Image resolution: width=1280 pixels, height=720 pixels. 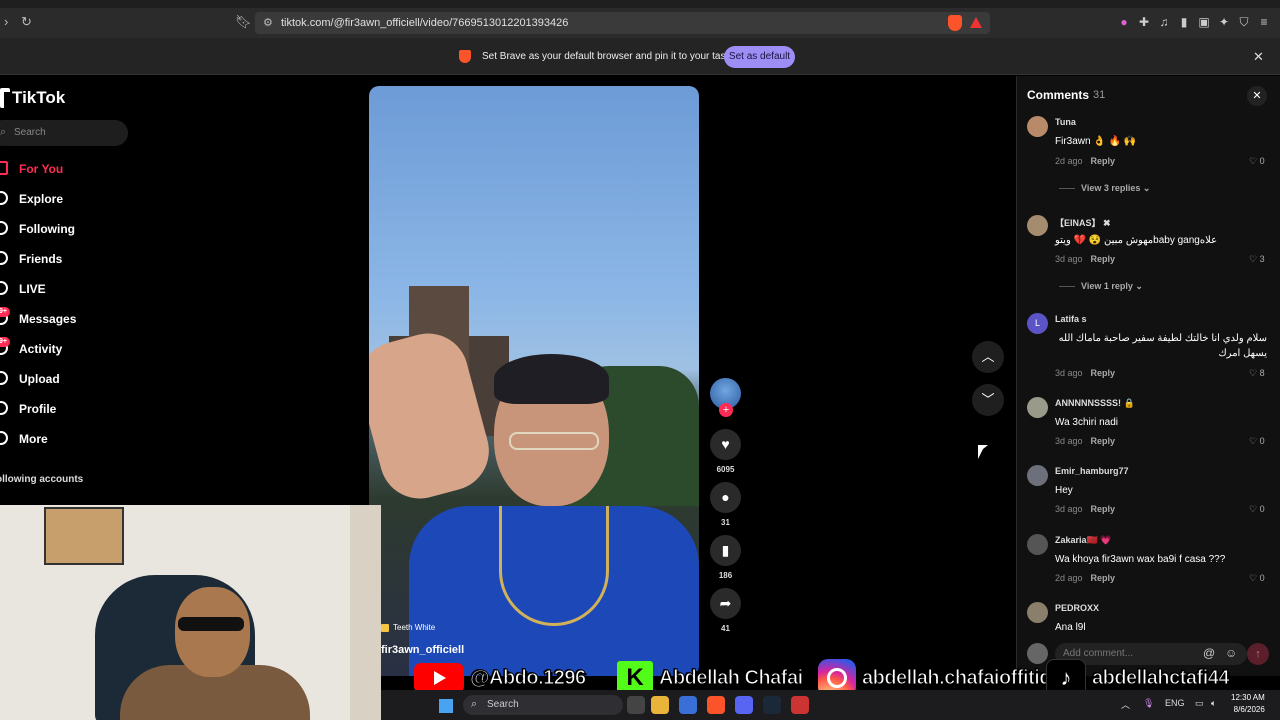 What do you see at coordinates (4, 438) in the screenshot?
I see `more-icon` at bounding box center [4, 438].